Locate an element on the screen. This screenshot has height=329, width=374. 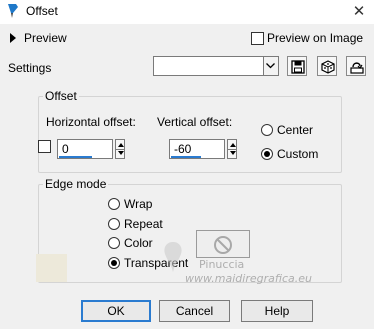
watermark-site: www.maidiregrafica.eu is located at coordinates (248, 278).